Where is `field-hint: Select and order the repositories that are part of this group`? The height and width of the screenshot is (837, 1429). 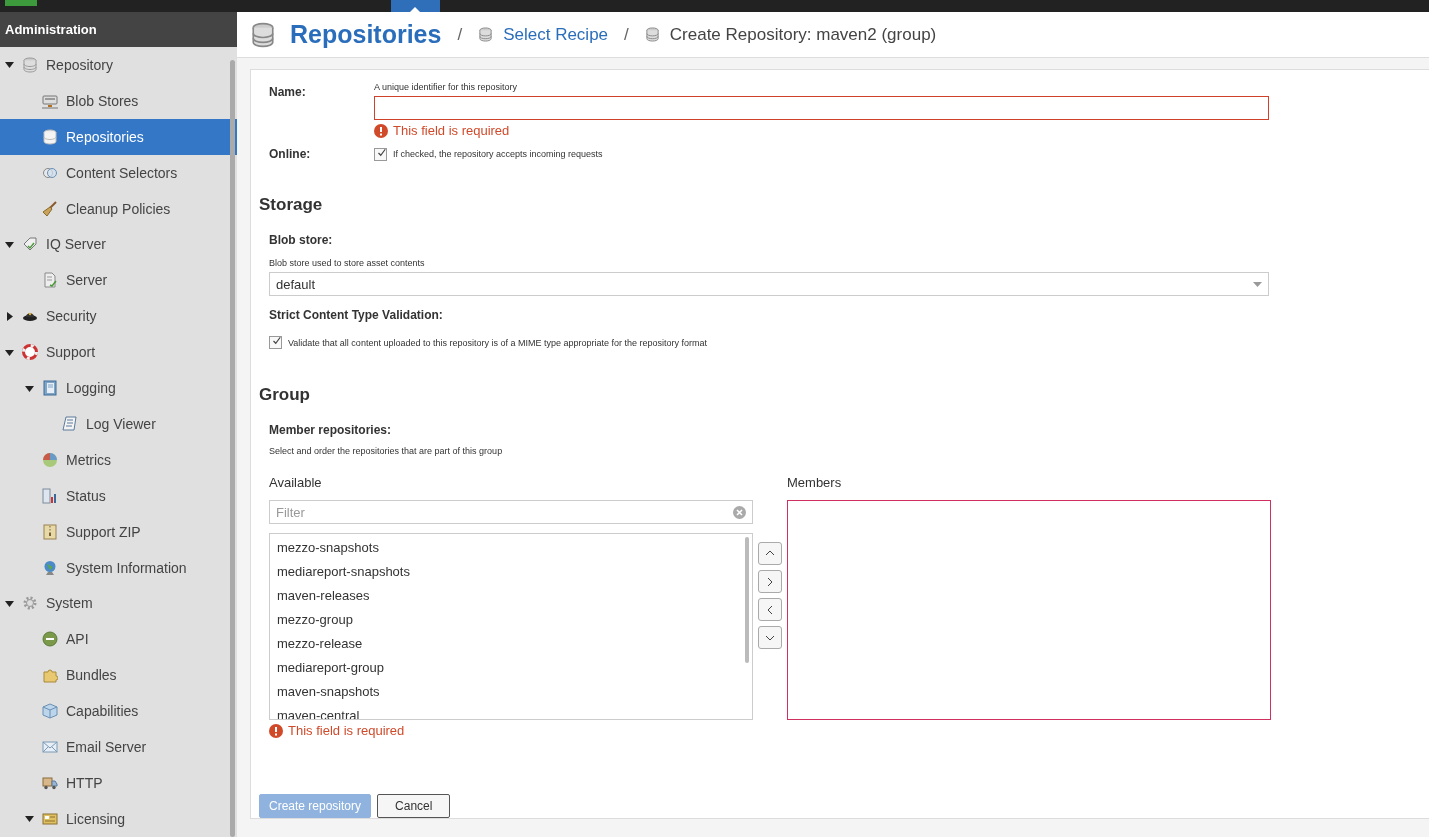
field-hint: Select and order the repositories that are part of this group is located at coordinates (386, 451).